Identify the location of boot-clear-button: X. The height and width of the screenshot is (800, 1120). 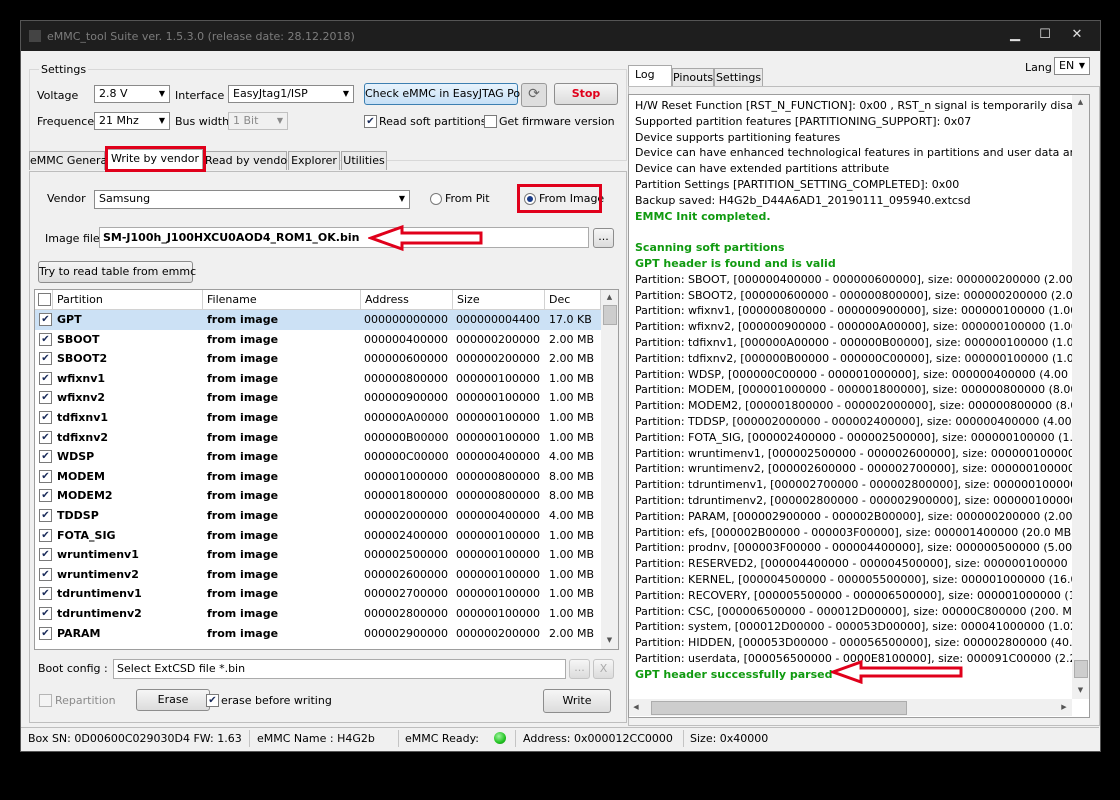
(603, 669).